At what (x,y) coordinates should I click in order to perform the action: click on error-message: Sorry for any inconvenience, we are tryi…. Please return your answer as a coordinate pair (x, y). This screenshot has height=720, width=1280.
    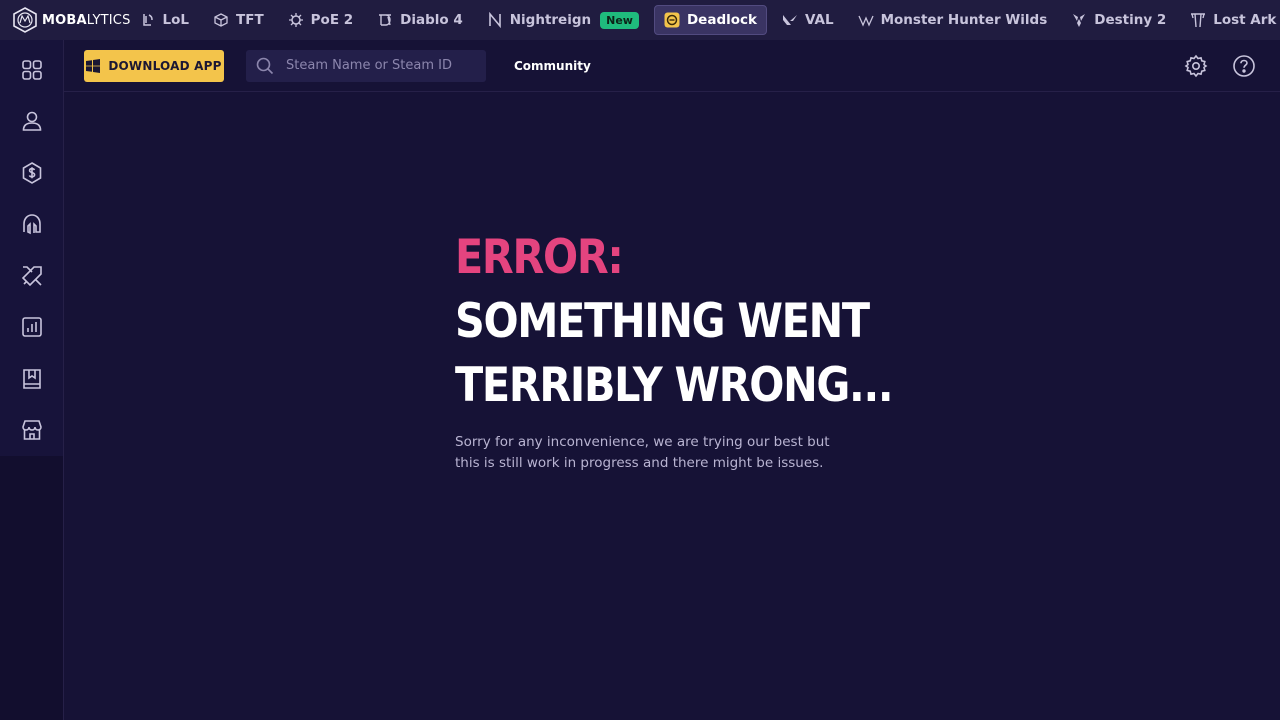
    Looking at the image, I should click on (642, 452).